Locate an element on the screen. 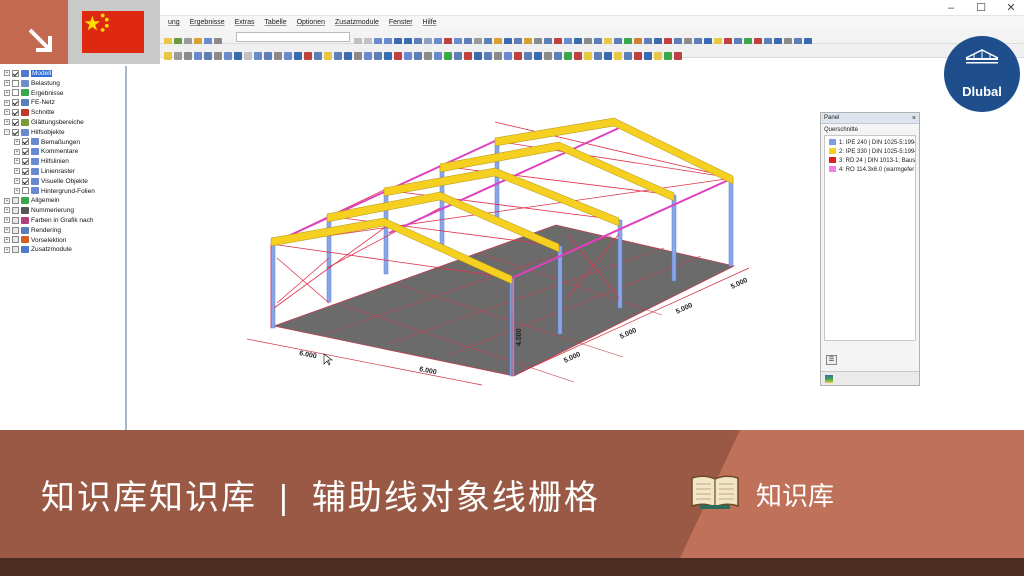  navigator-item: + Allgemein is located at coordinates (32, 200).